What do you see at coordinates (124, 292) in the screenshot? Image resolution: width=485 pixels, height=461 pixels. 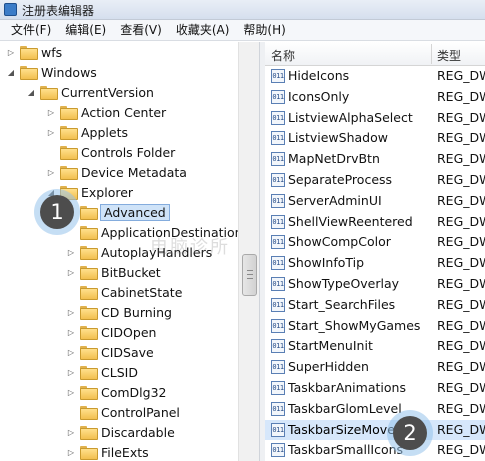 I see `tree-item: CabinetState` at bounding box center [124, 292].